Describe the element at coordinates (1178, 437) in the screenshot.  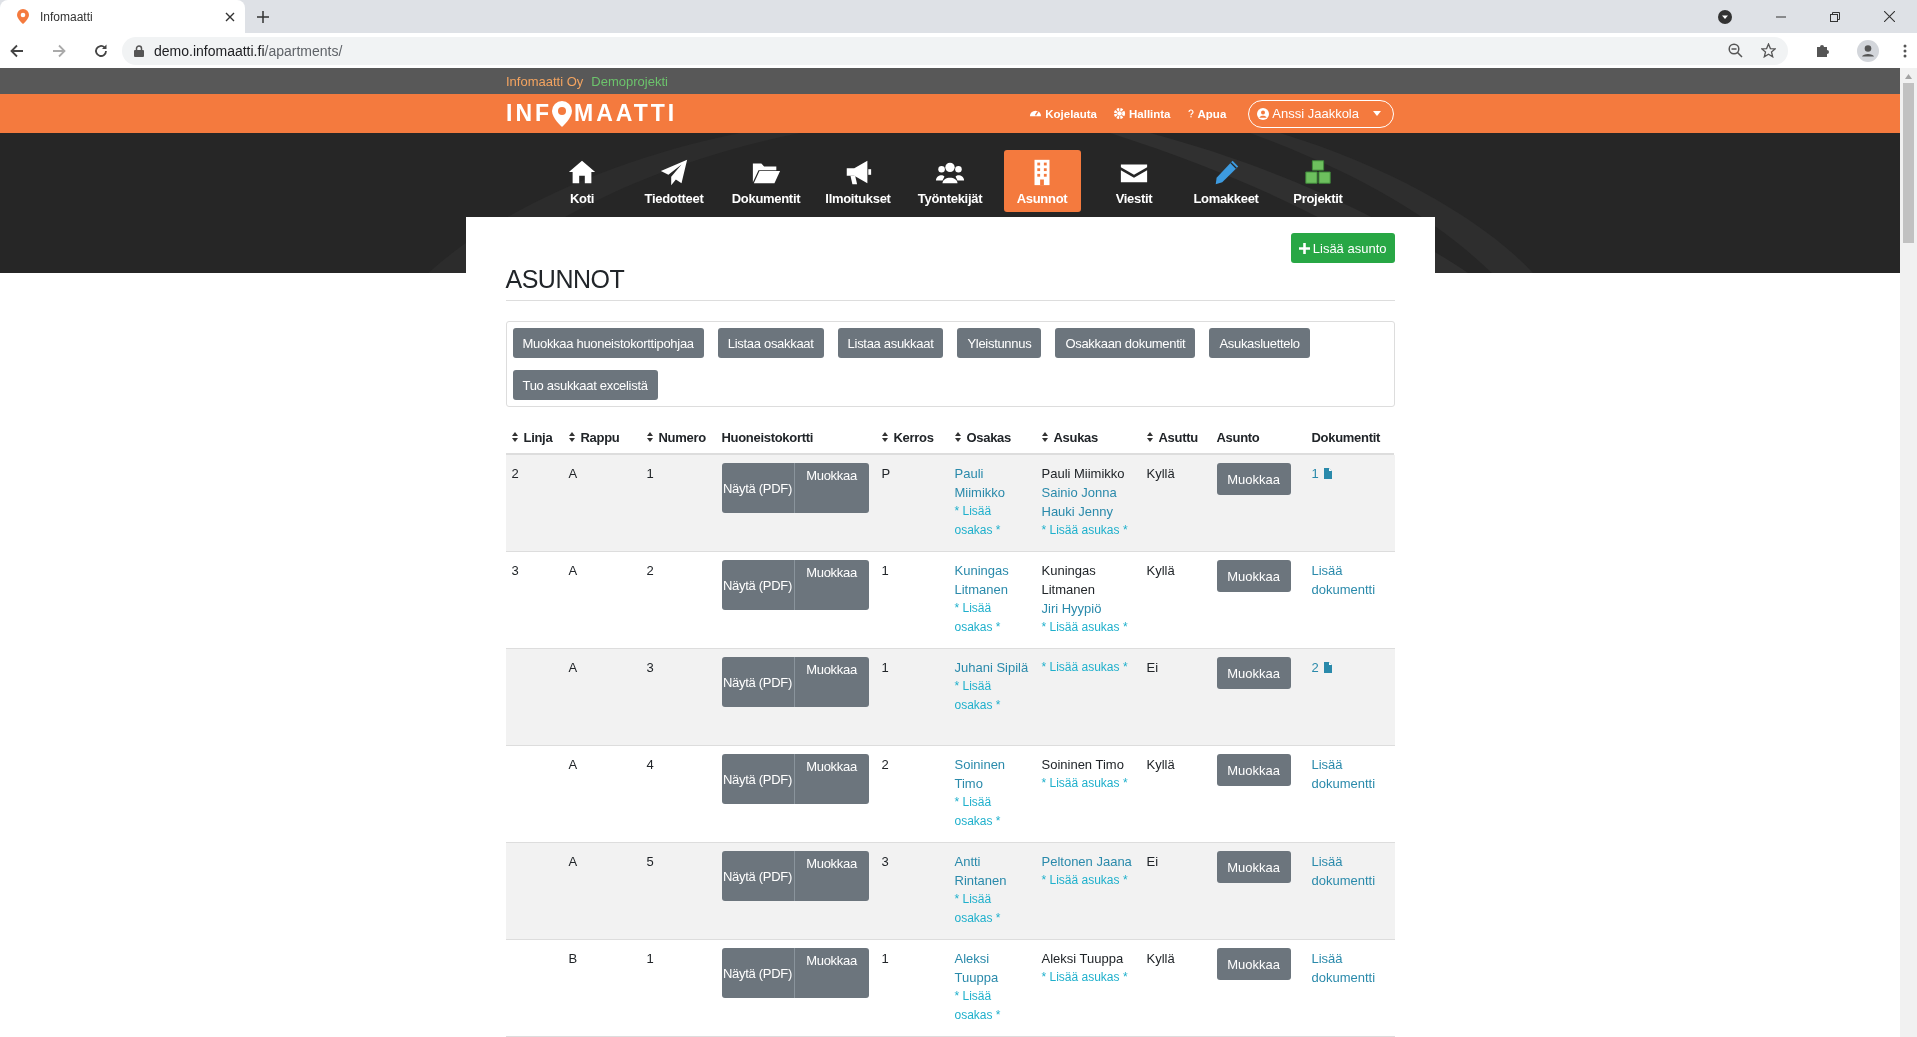
I see `column-header: Asuttu` at that location.